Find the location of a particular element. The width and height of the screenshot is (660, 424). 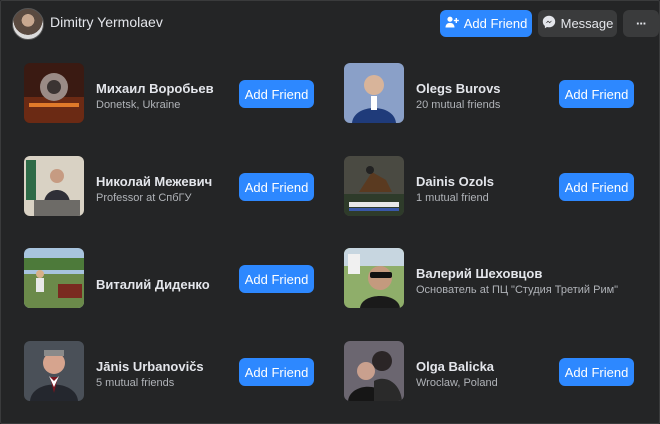

friend-name: Olegs Burovs is located at coordinates (458, 88).